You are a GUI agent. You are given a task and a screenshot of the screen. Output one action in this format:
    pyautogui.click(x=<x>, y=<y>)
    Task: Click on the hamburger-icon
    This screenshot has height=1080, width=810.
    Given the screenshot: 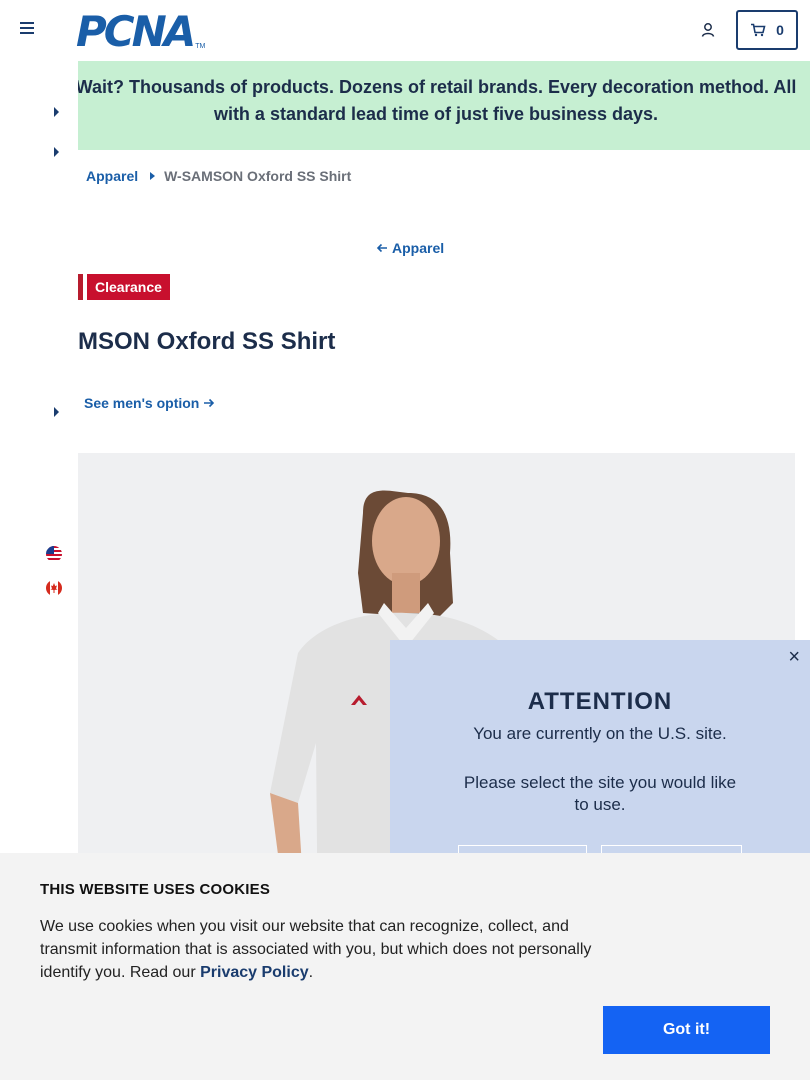 What is the action you would take?
    pyautogui.click(x=28, y=29)
    